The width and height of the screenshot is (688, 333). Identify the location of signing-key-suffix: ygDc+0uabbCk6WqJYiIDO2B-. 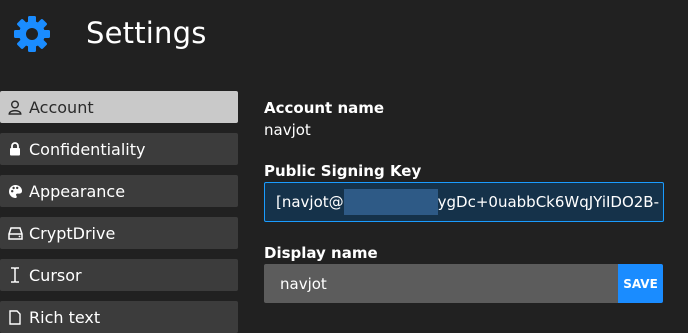
(548, 202).